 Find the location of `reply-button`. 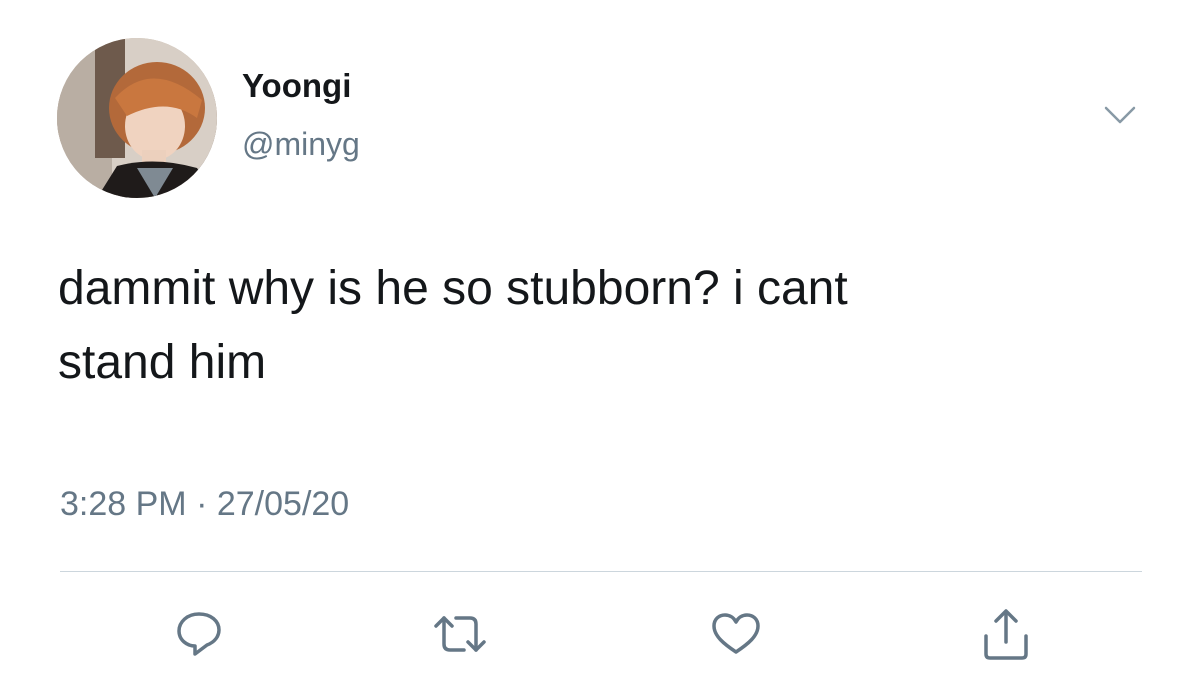

reply-button is located at coordinates (199, 634).